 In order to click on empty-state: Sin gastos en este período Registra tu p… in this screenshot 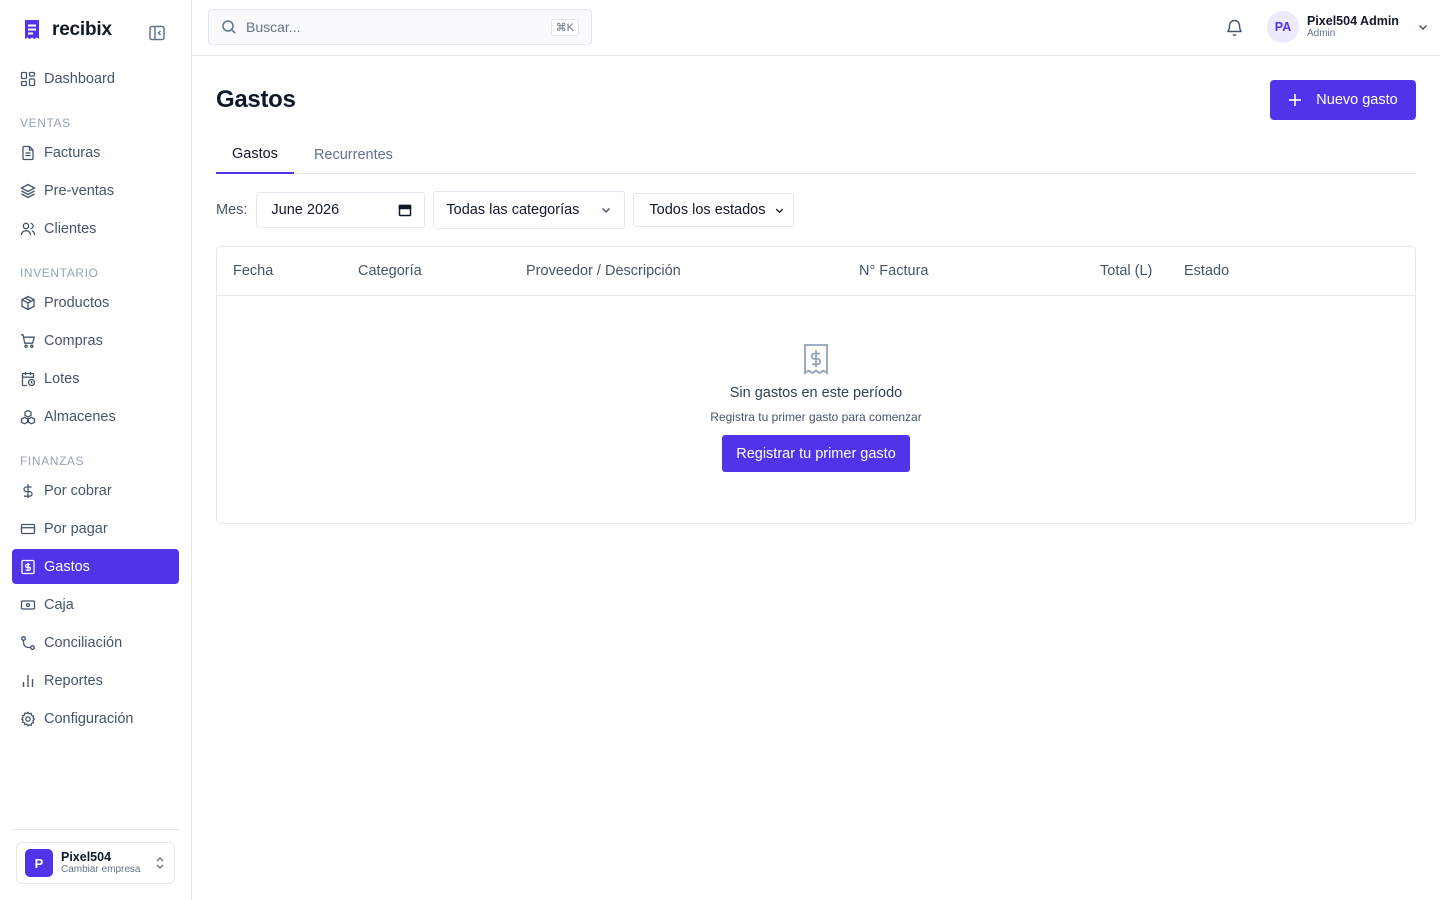, I will do `click(816, 407)`.